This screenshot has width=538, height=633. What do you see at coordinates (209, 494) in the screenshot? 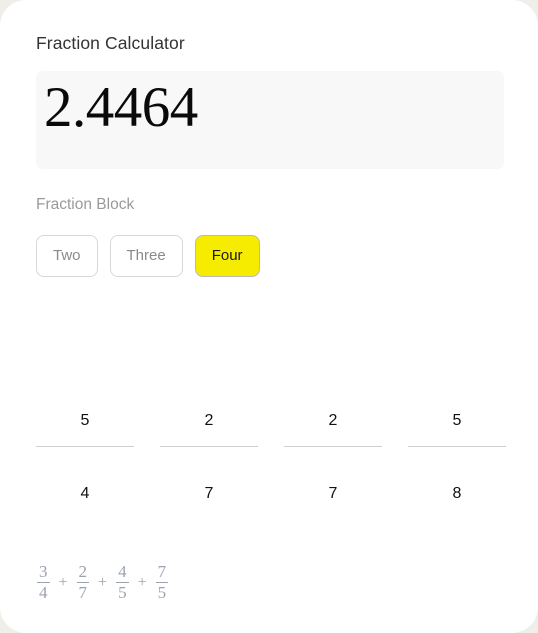
I see `denominator-input-2: 7` at bounding box center [209, 494].